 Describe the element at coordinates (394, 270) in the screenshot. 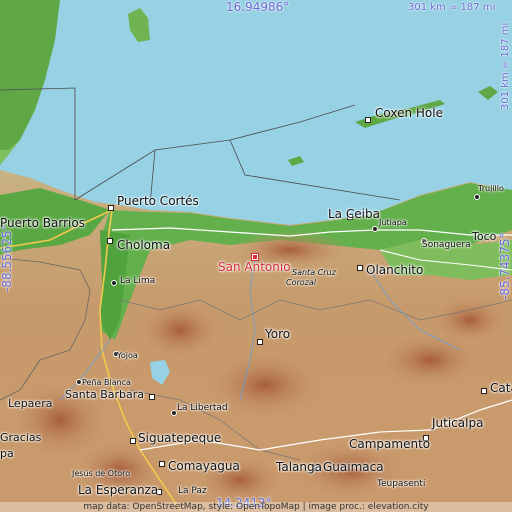

I see `place-olanchito: Olanchito` at that location.